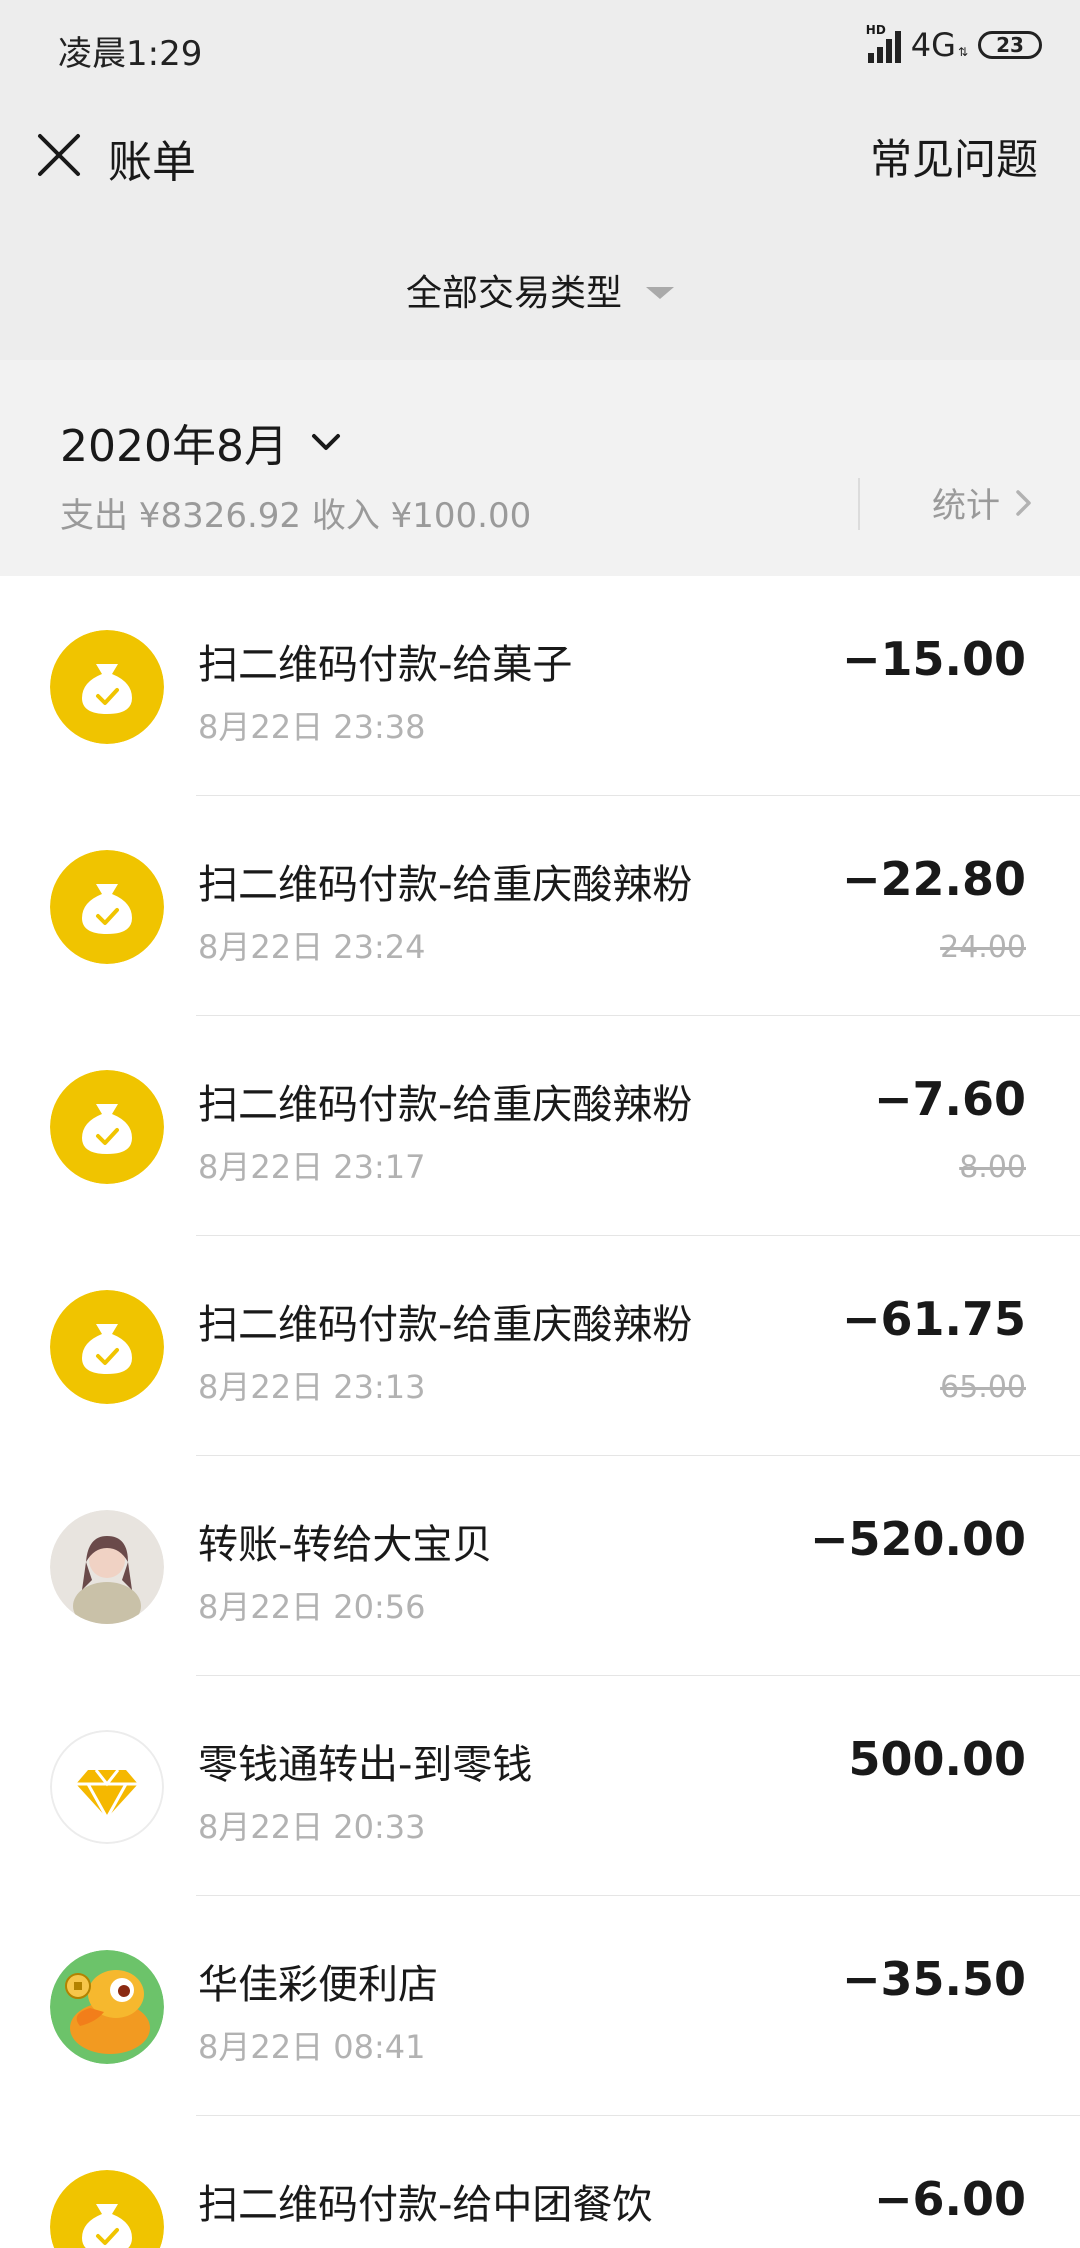 This screenshot has height=2248, width=1080. What do you see at coordinates (60, 156) in the screenshot?
I see `close-icon` at bounding box center [60, 156].